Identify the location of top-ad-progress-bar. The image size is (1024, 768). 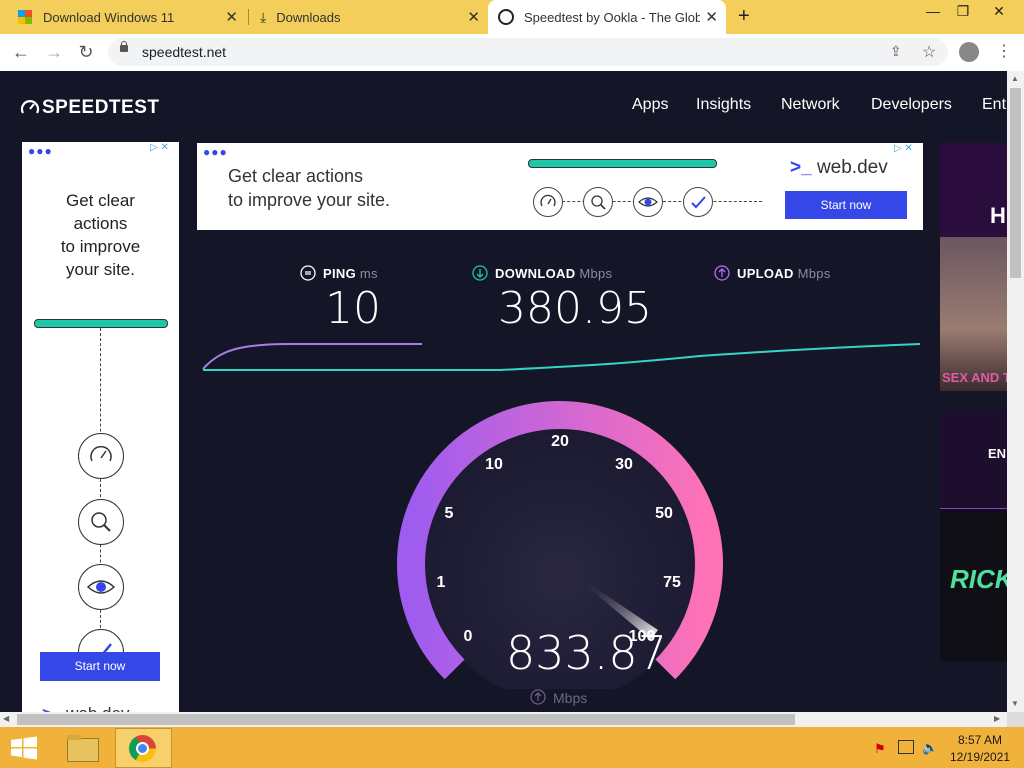
(622, 163).